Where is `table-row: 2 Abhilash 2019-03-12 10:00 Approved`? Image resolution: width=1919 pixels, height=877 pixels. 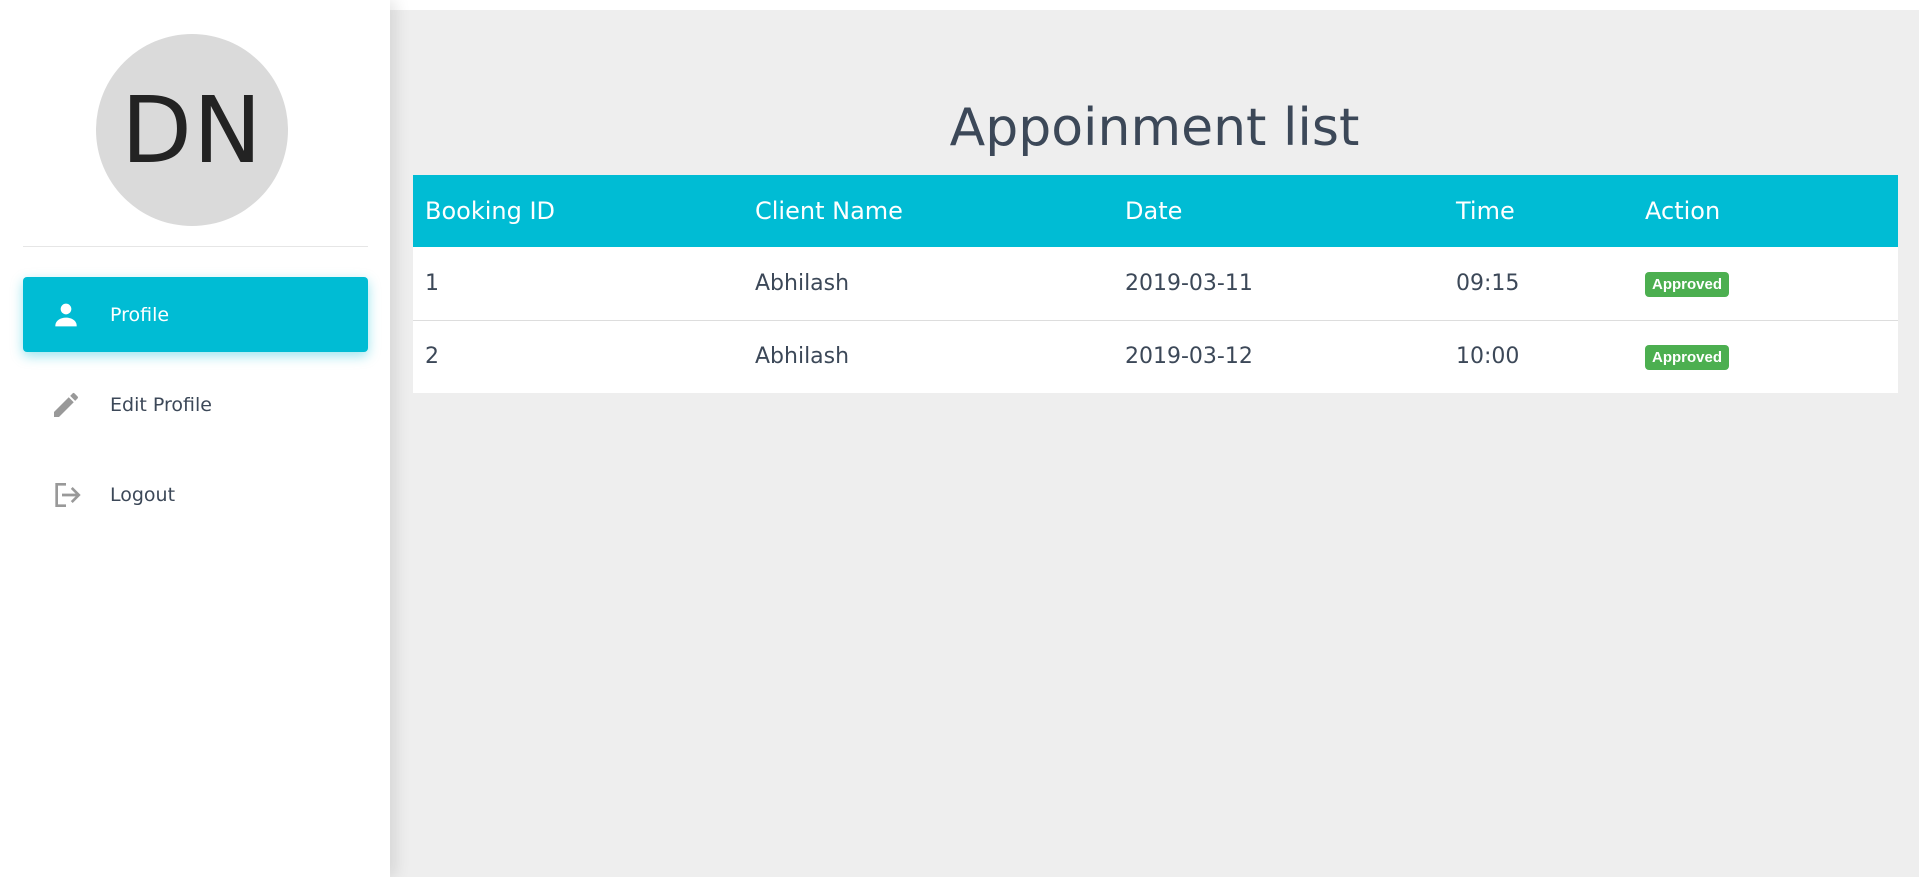
table-row: 2 Abhilash 2019-03-12 10:00 Approved is located at coordinates (1155, 356).